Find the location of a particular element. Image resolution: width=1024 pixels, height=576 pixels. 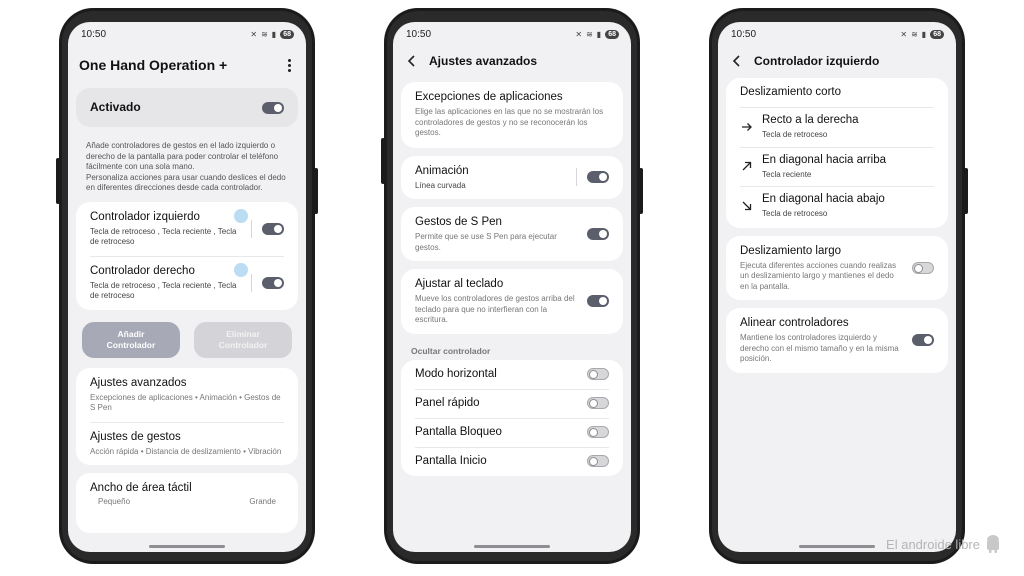

hide-lock-screen-title: Pantalla Bloqueo is located at coordinates (458, 431).